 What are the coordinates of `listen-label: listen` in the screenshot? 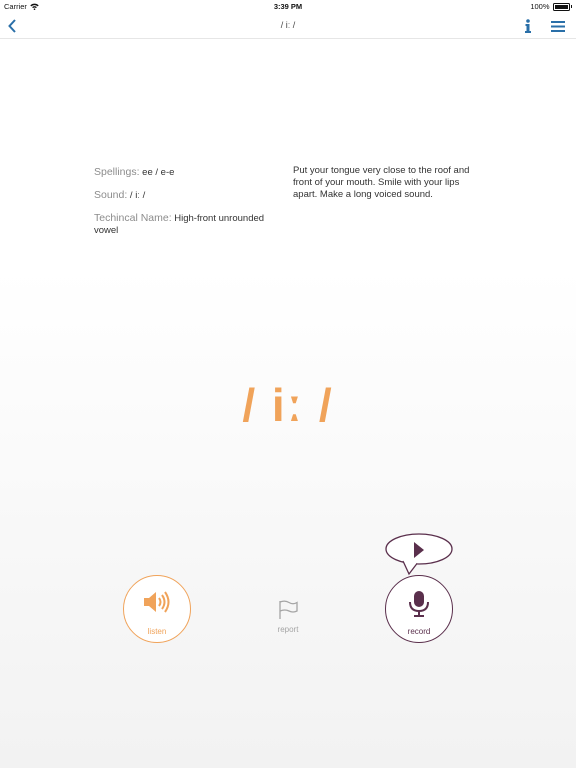 It's located at (157, 631).